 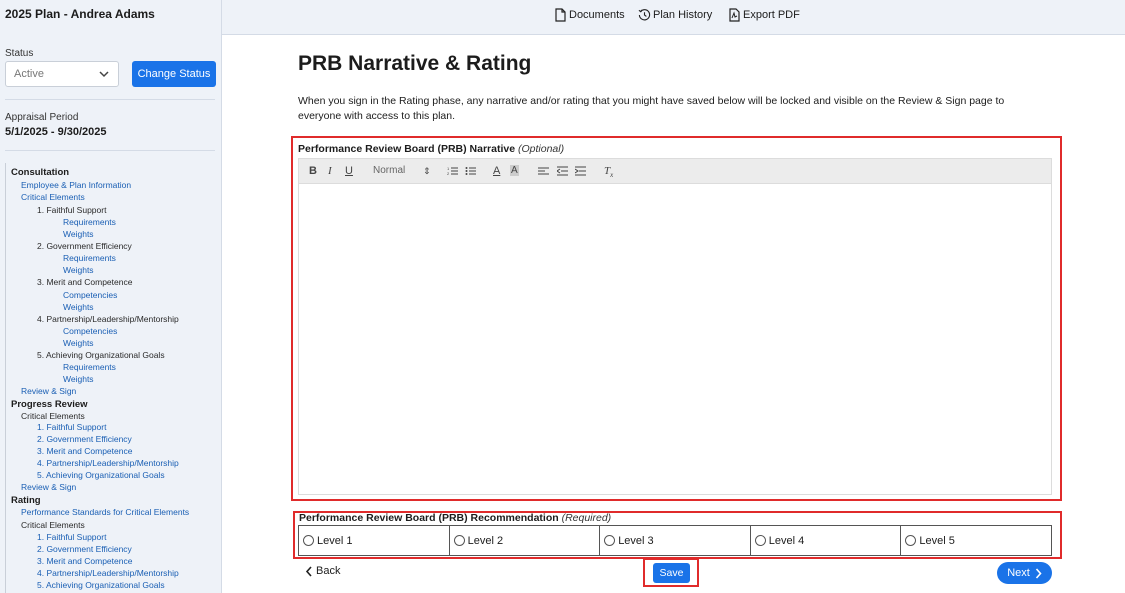 I want to click on nav-section-rating: Rating, so click(x=26, y=500).